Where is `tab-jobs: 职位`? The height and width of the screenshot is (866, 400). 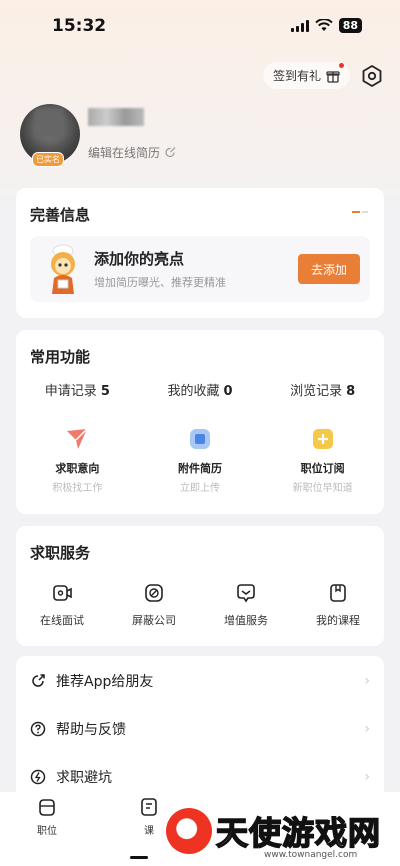
tab-jobs: 职位 is located at coordinates (47, 816).